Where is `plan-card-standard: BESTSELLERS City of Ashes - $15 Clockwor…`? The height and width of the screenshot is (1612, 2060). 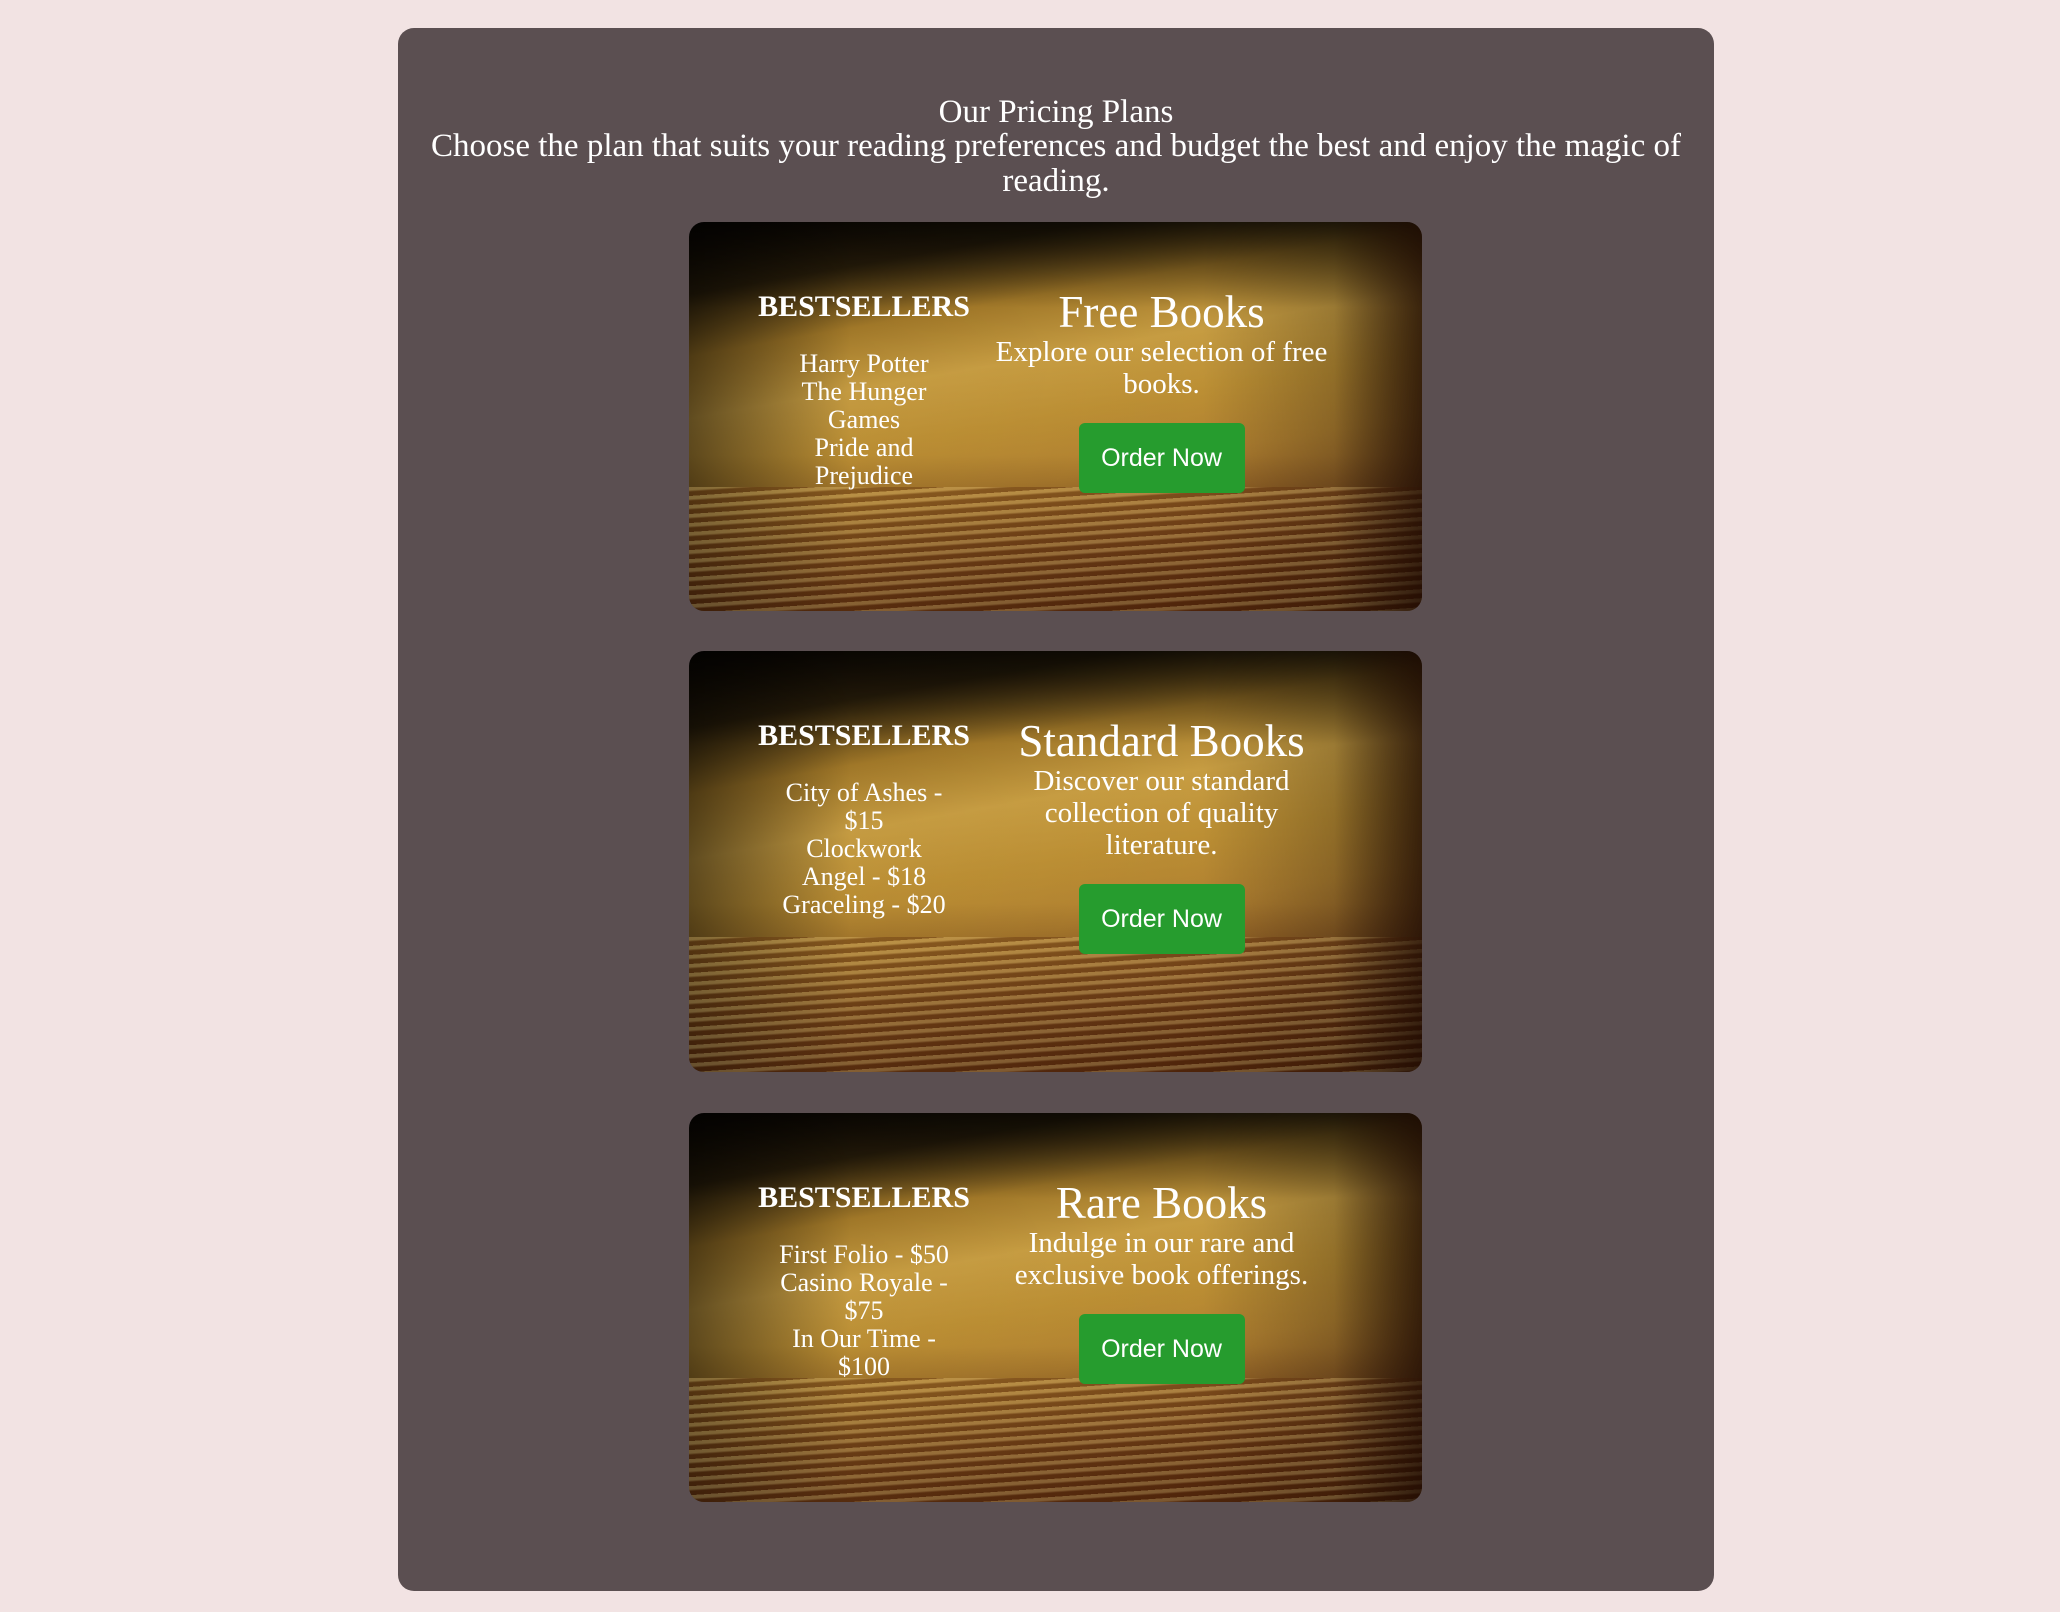 plan-card-standard: BESTSELLERS City of Ashes - $15 Clockwor… is located at coordinates (1055, 861).